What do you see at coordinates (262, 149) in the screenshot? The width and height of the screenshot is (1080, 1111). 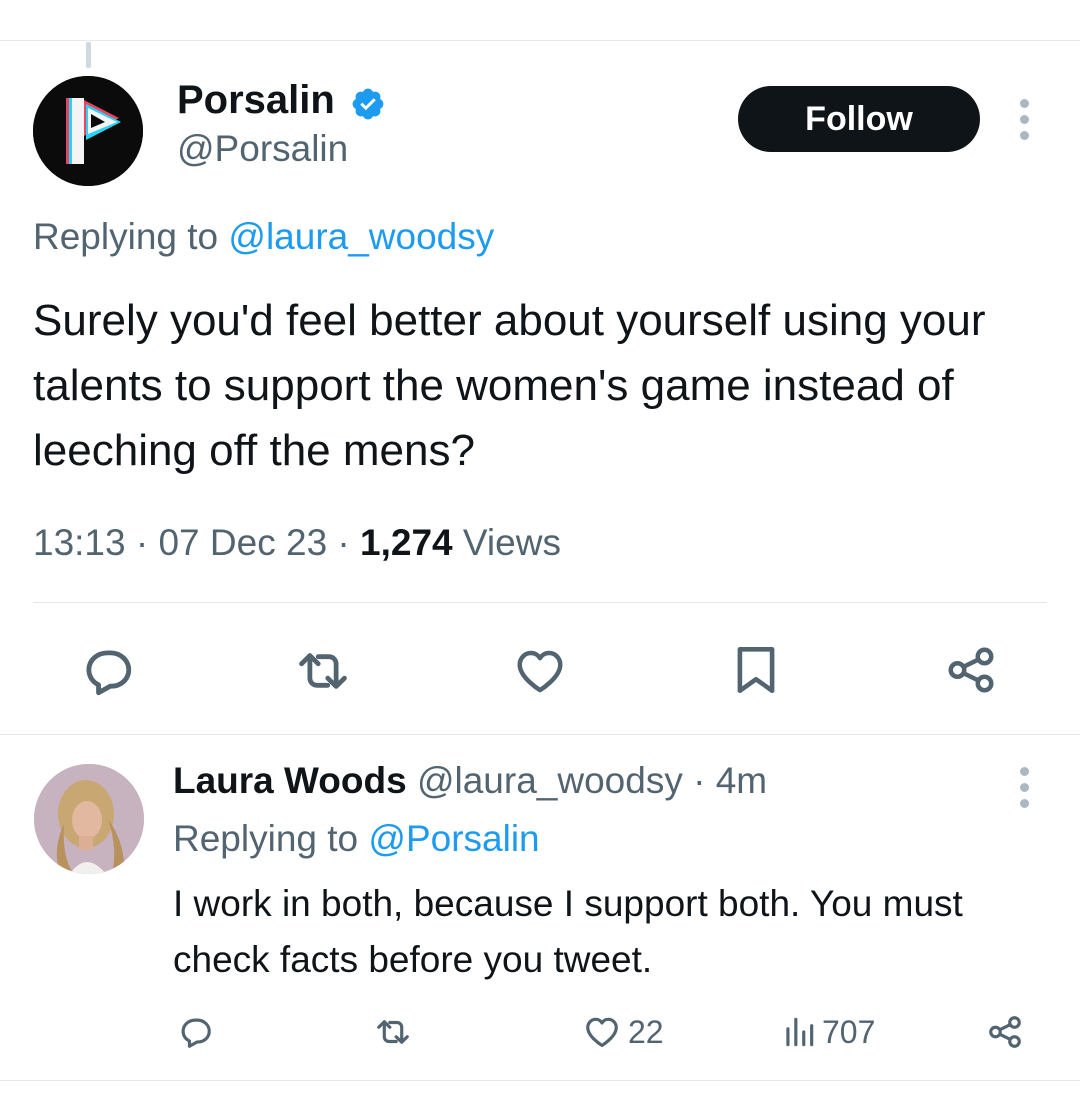 I see `tweet-author-handle: @Porsalin` at bounding box center [262, 149].